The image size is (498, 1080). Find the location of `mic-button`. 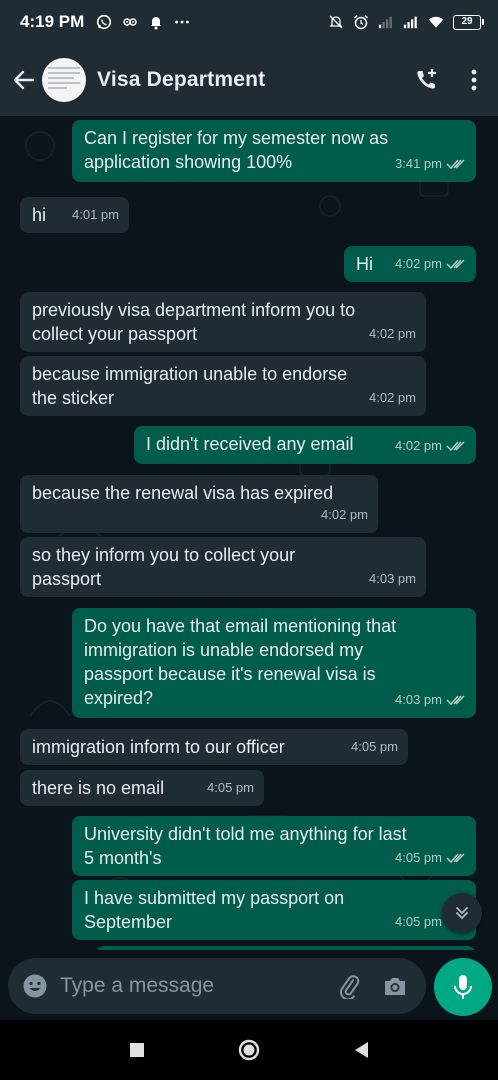

mic-button is located at coordinates (463, 987).